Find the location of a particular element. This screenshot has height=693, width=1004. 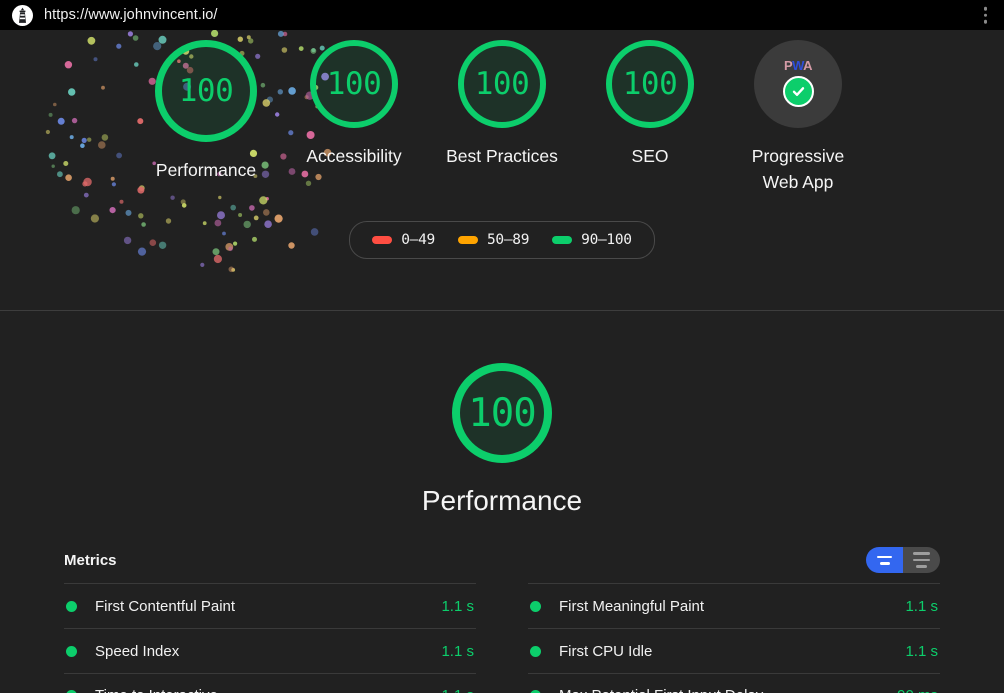

pwa-label-line1: Progressive is located at coordinates (798, 156).